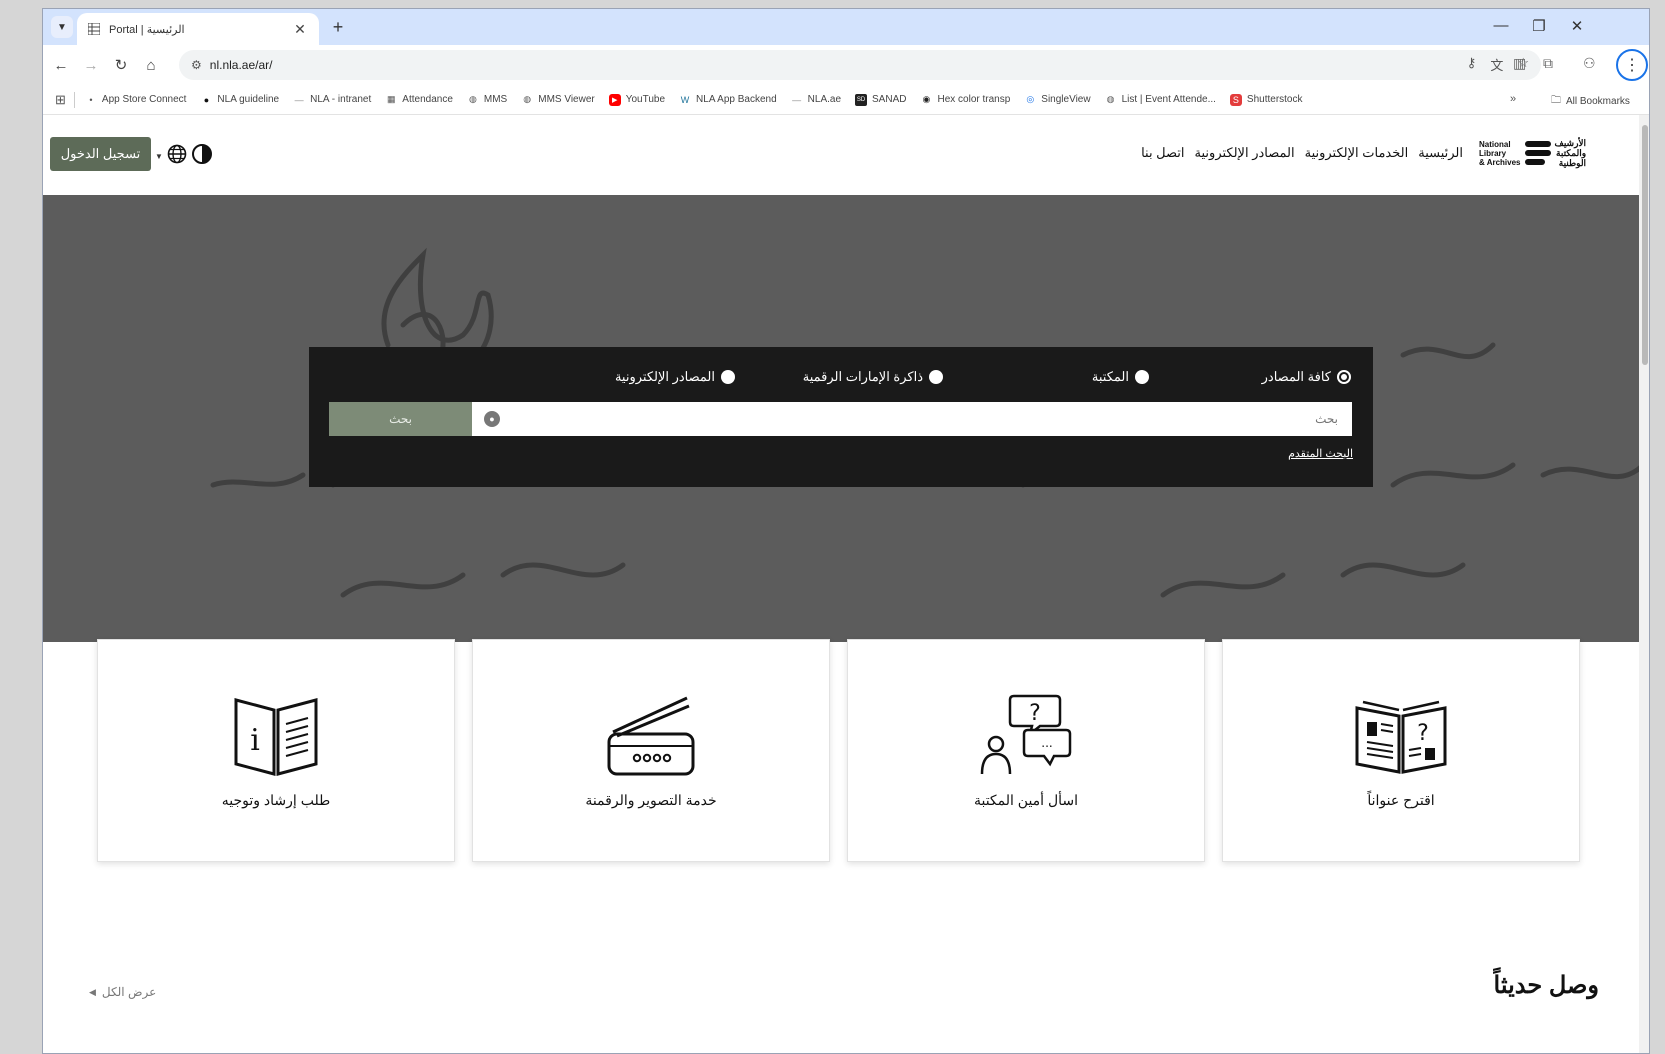  I want to click on bookmark-item: ◉ Hex color transp, so click(965, 100).